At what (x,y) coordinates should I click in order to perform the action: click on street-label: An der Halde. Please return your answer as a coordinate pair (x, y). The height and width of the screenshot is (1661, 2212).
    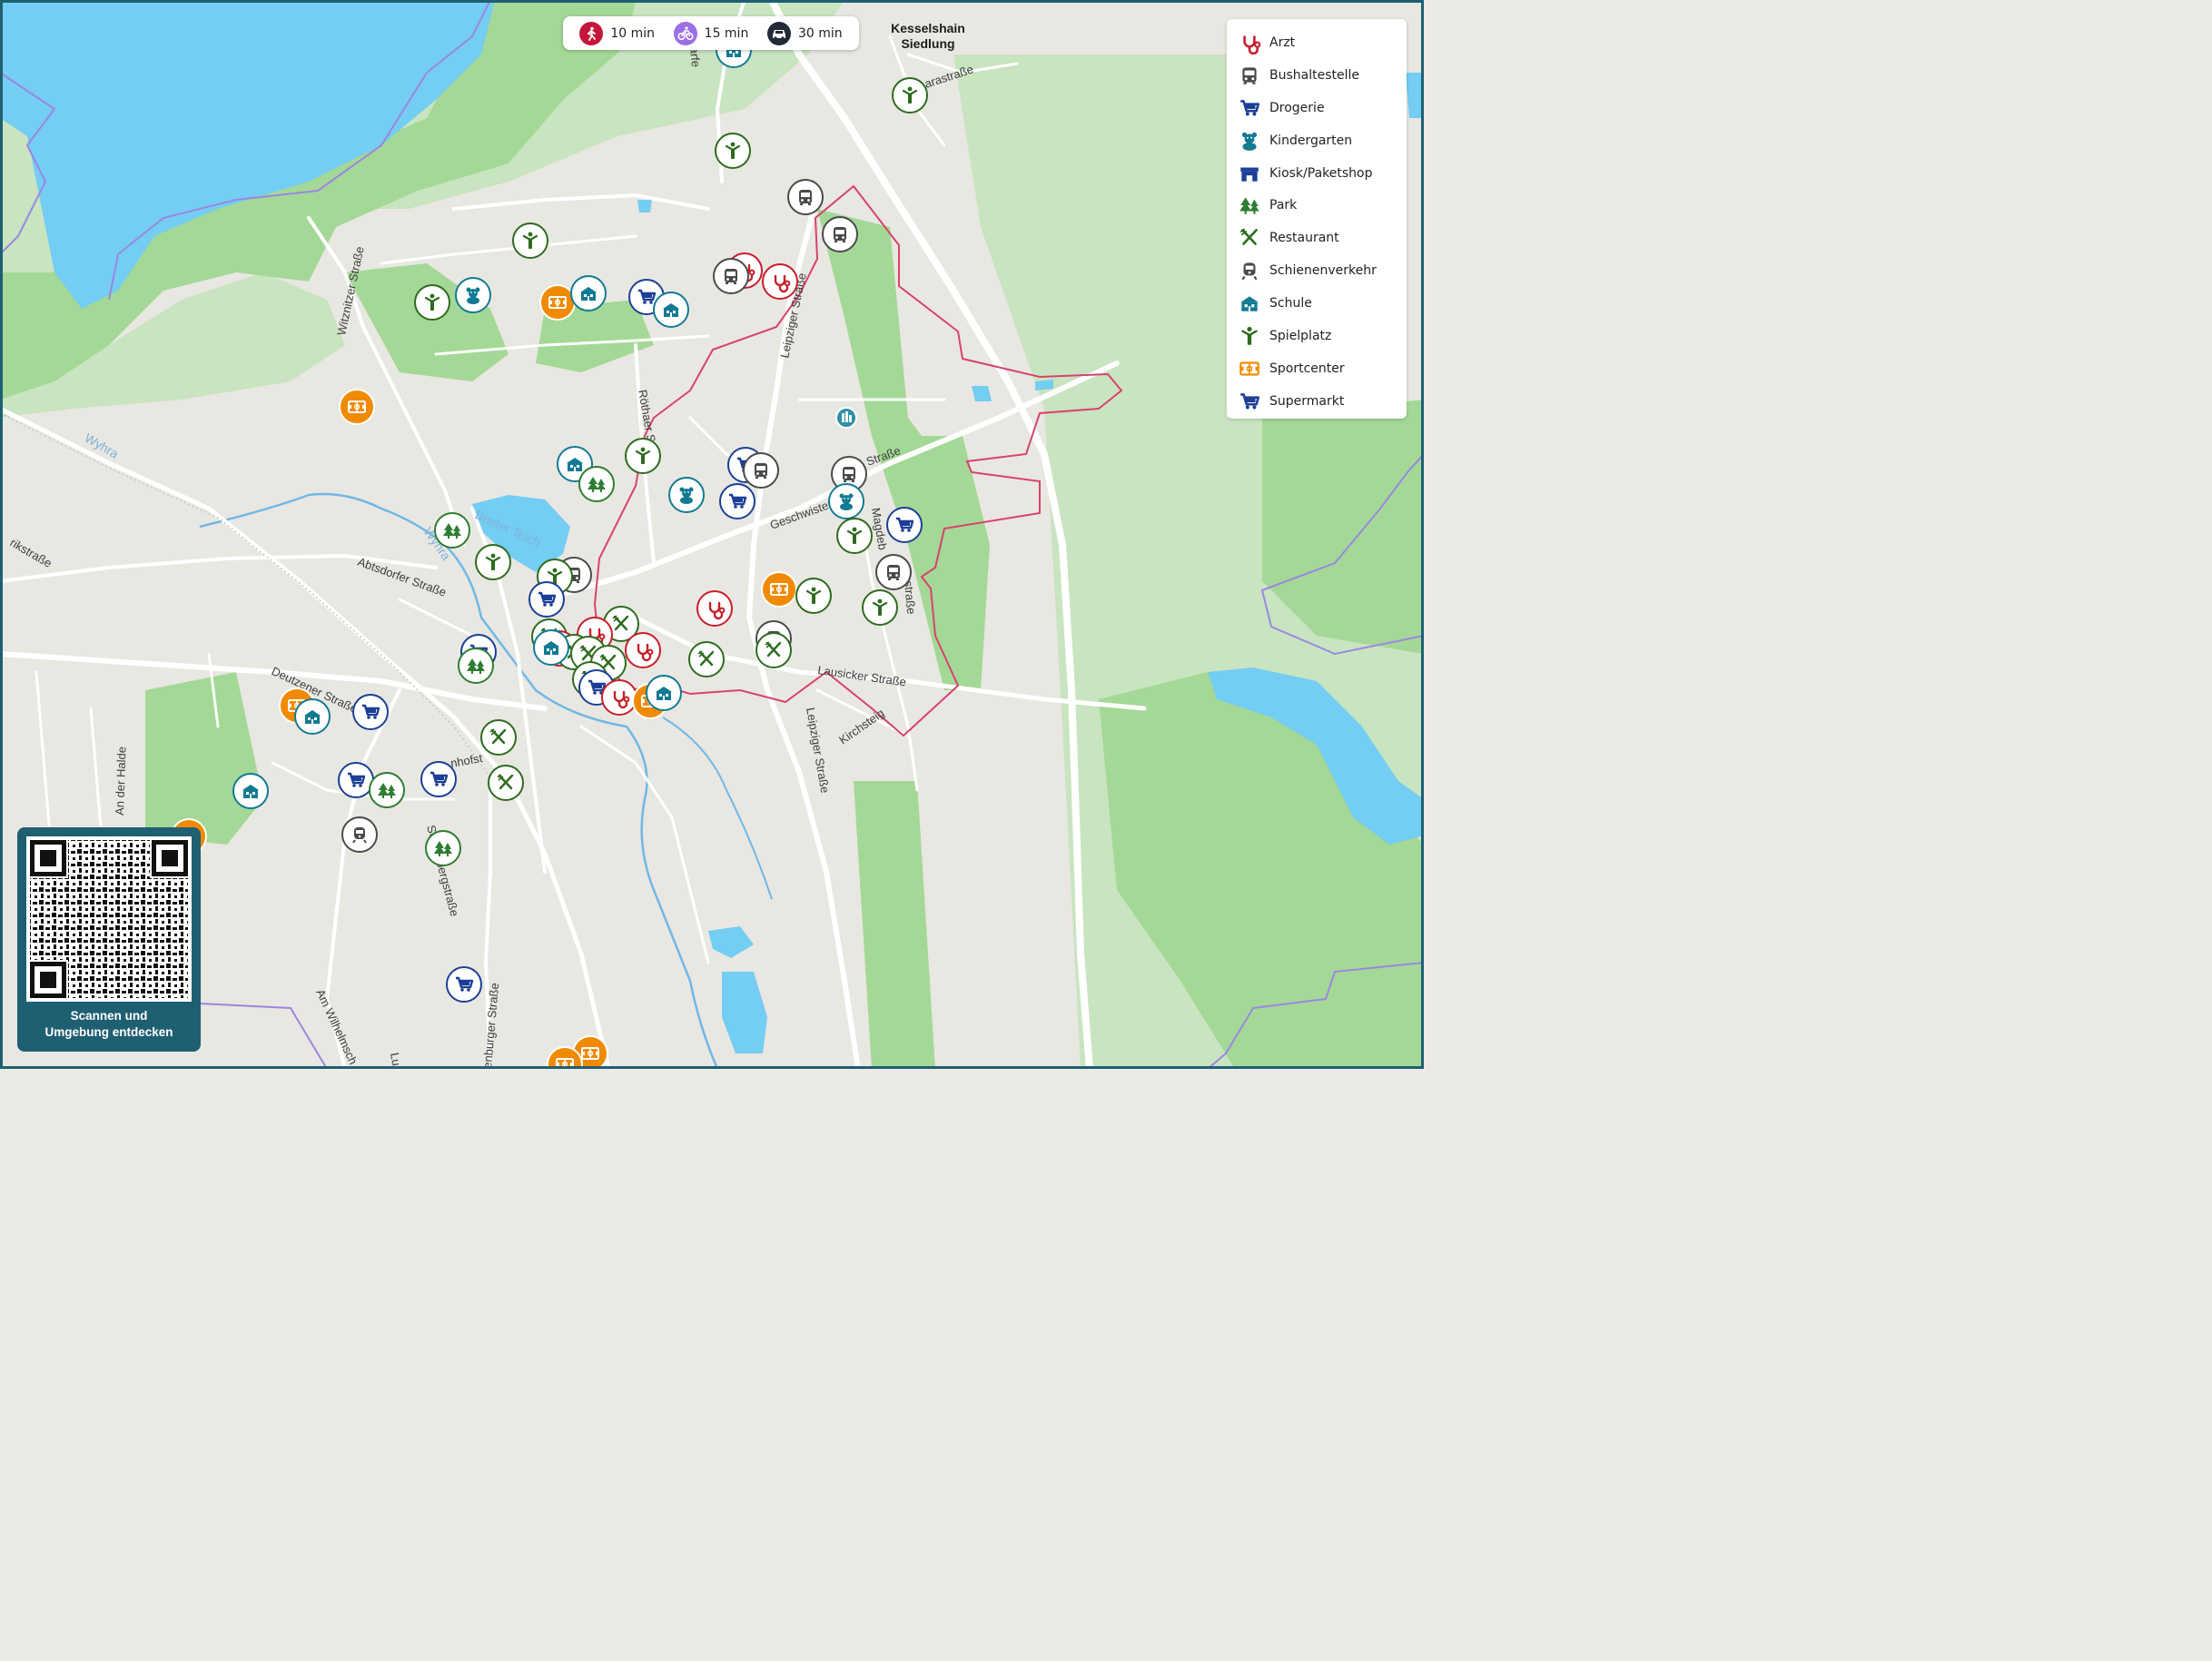
    Looking at the image, I should click on (121, 781).